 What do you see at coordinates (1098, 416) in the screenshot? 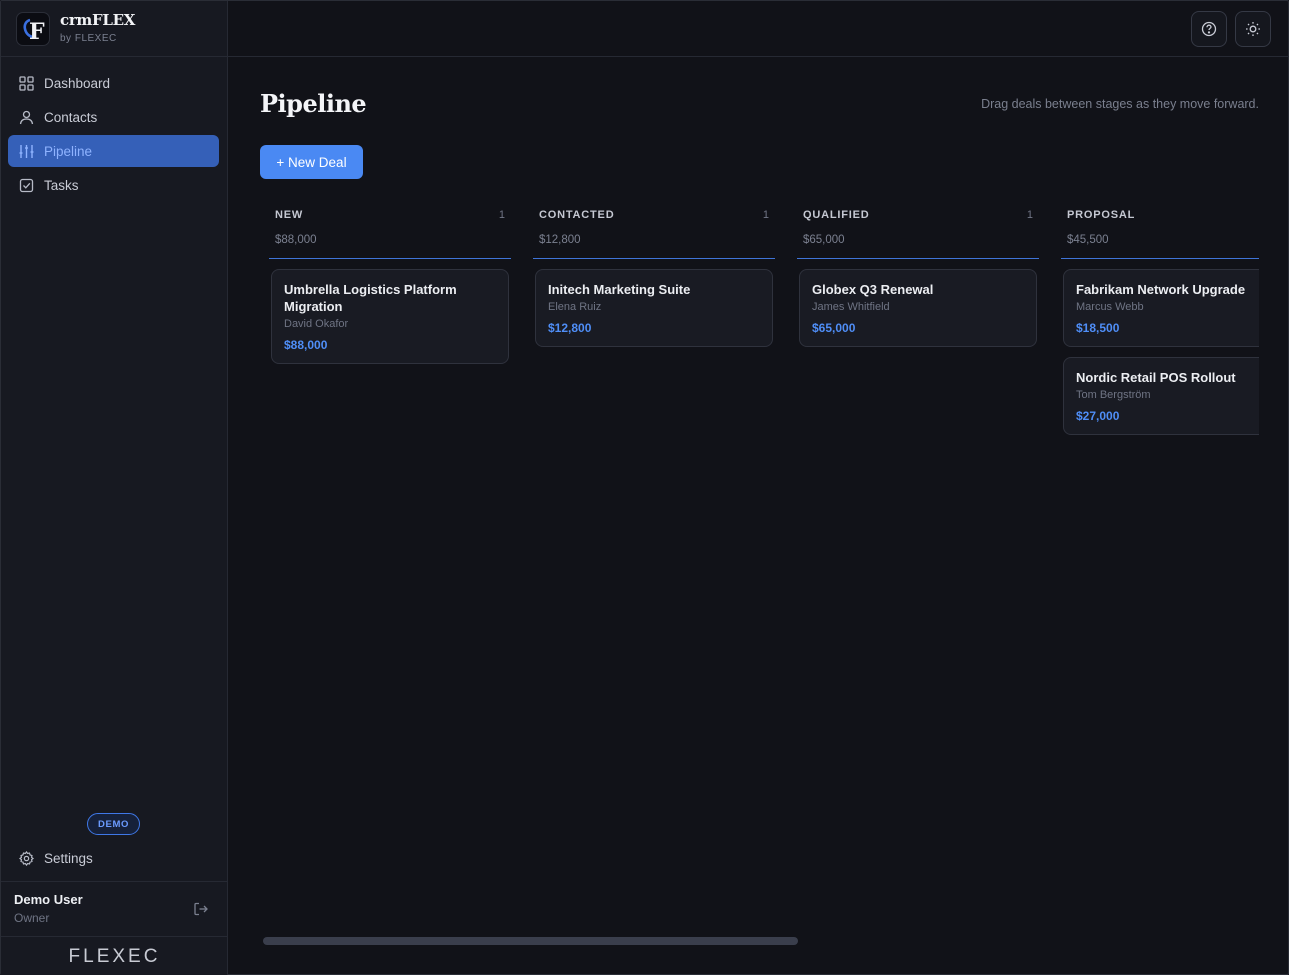
I see `deal-value: $27,000` at bounding box center [1098, 416].